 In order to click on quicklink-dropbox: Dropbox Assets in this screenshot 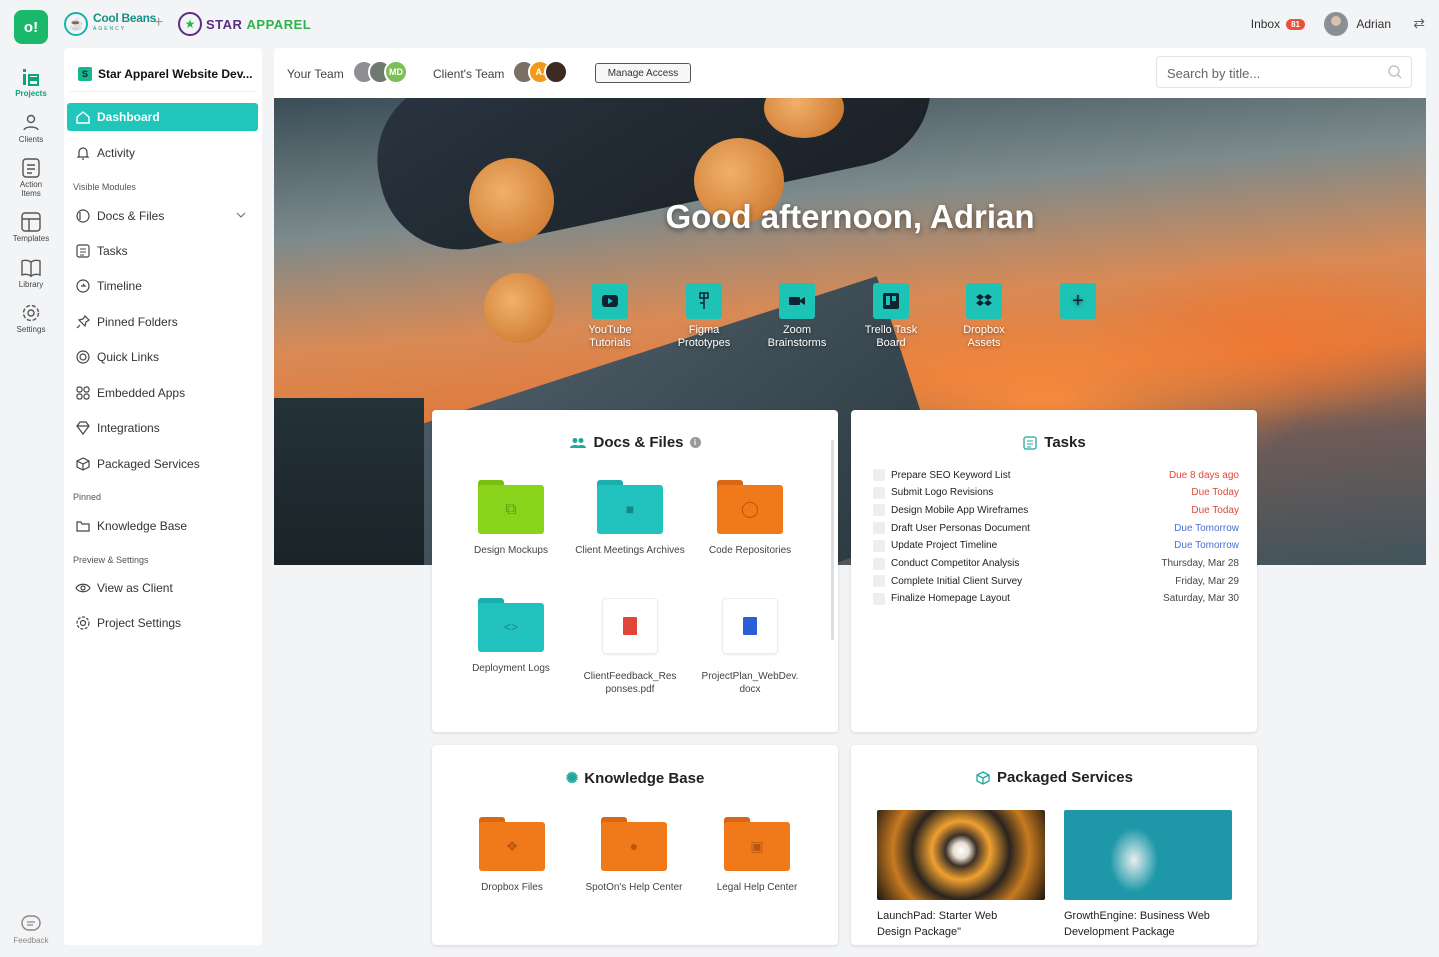, I will do `click(984, 316)`.